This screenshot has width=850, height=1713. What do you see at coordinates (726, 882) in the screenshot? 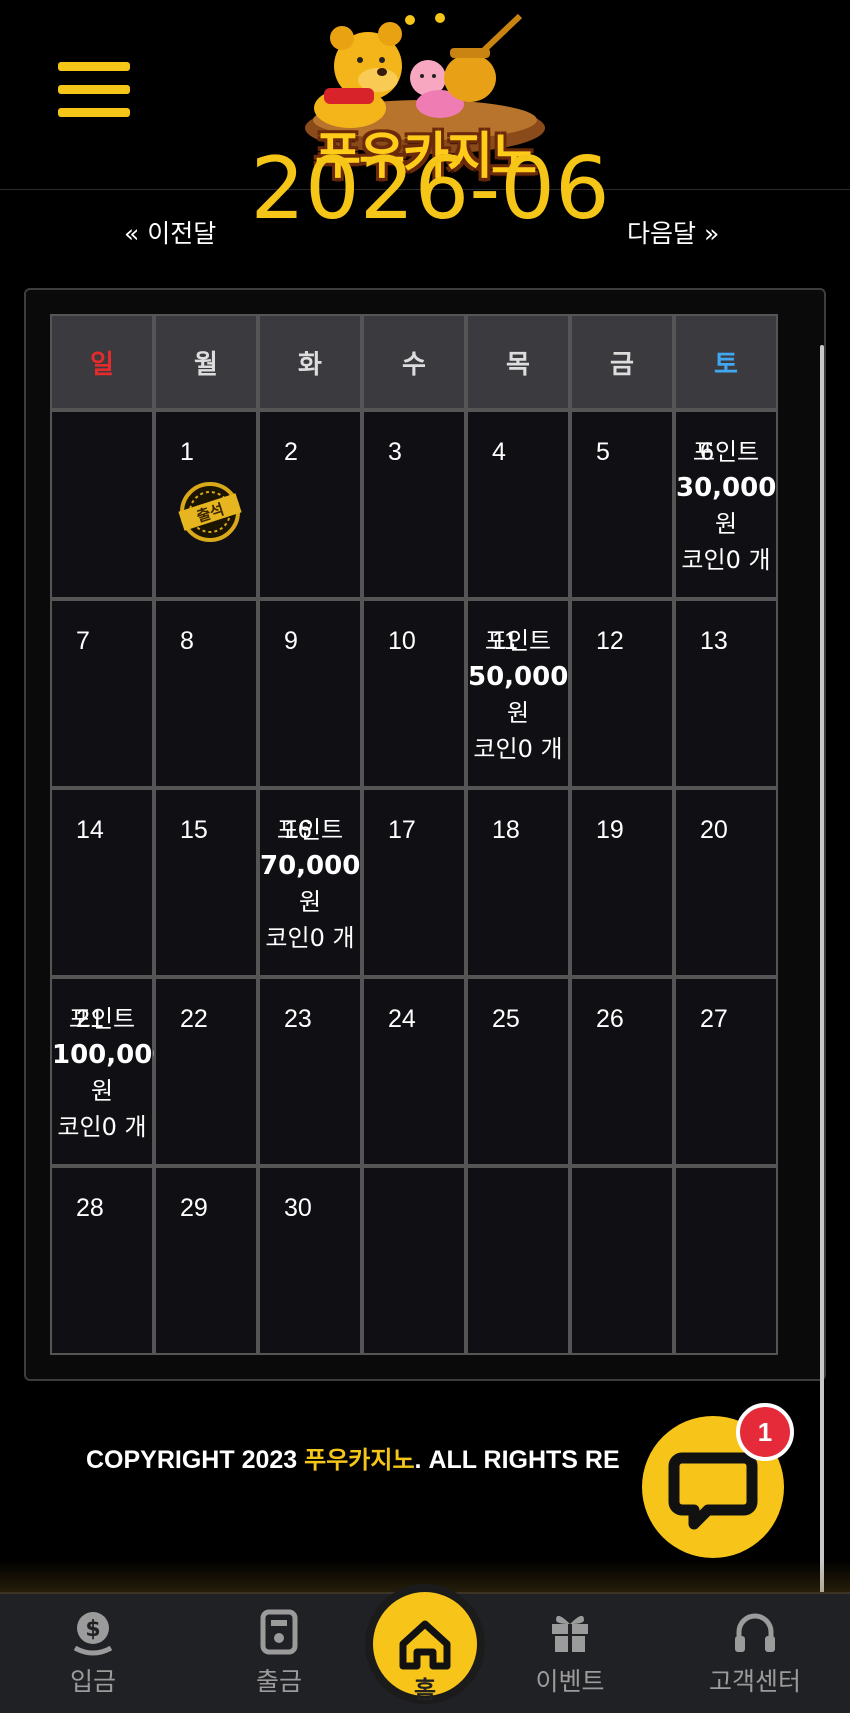
I see `calendar-day-cell: 20` at bounding box center [726, 882].